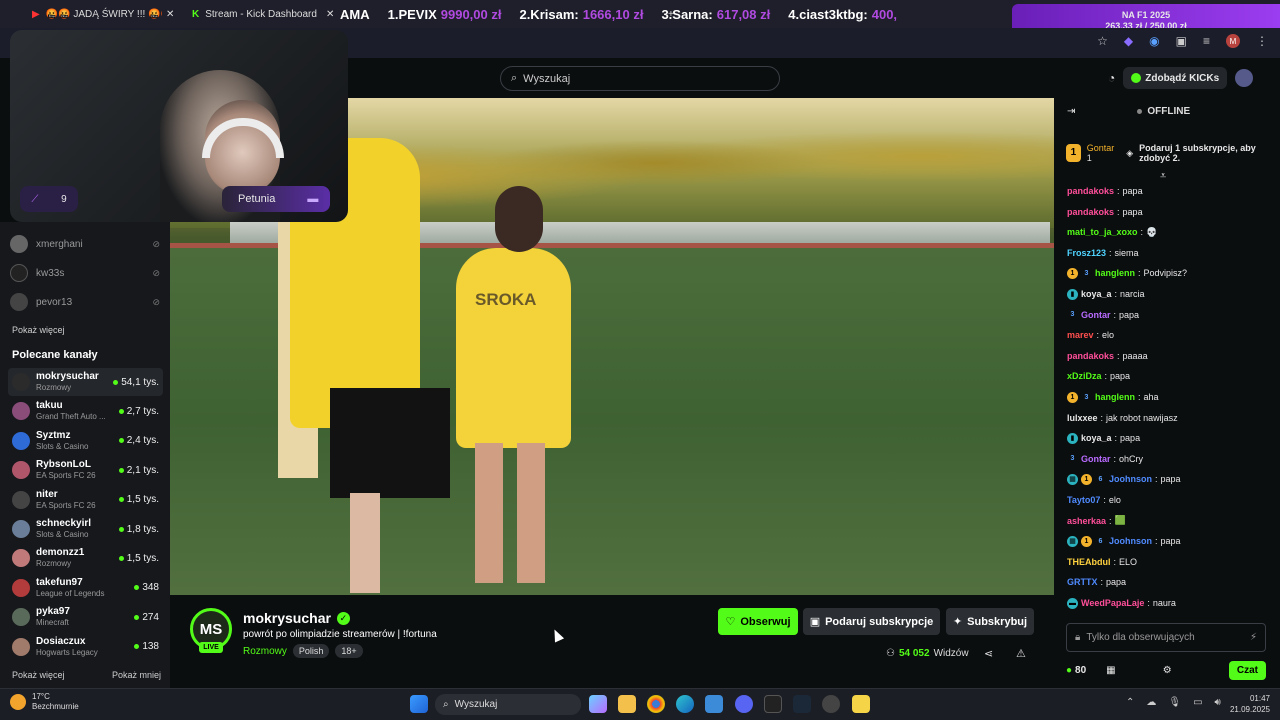 Image resolution: width=1280 pixels, height=720 pixels. I want to click on recommended-channel: Dosiaczux Hogwarts Legacy 138, so click(85, 647).